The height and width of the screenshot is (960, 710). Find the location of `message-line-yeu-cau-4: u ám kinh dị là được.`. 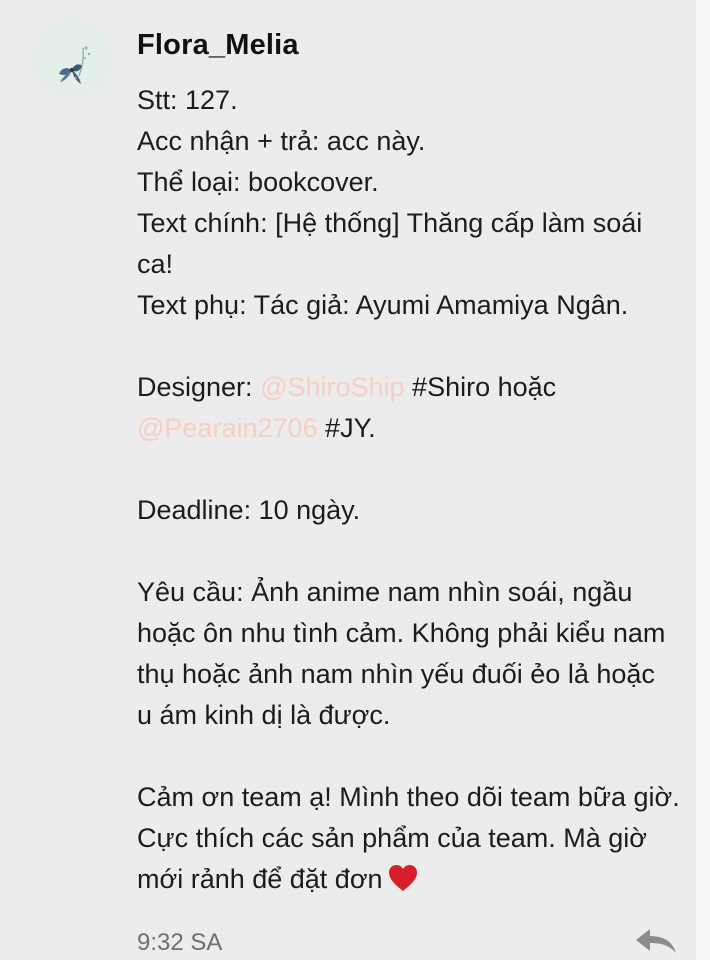

message-line-yeu-cau-4: u ám kinh dị là được. is located at coordinates (264, 715).